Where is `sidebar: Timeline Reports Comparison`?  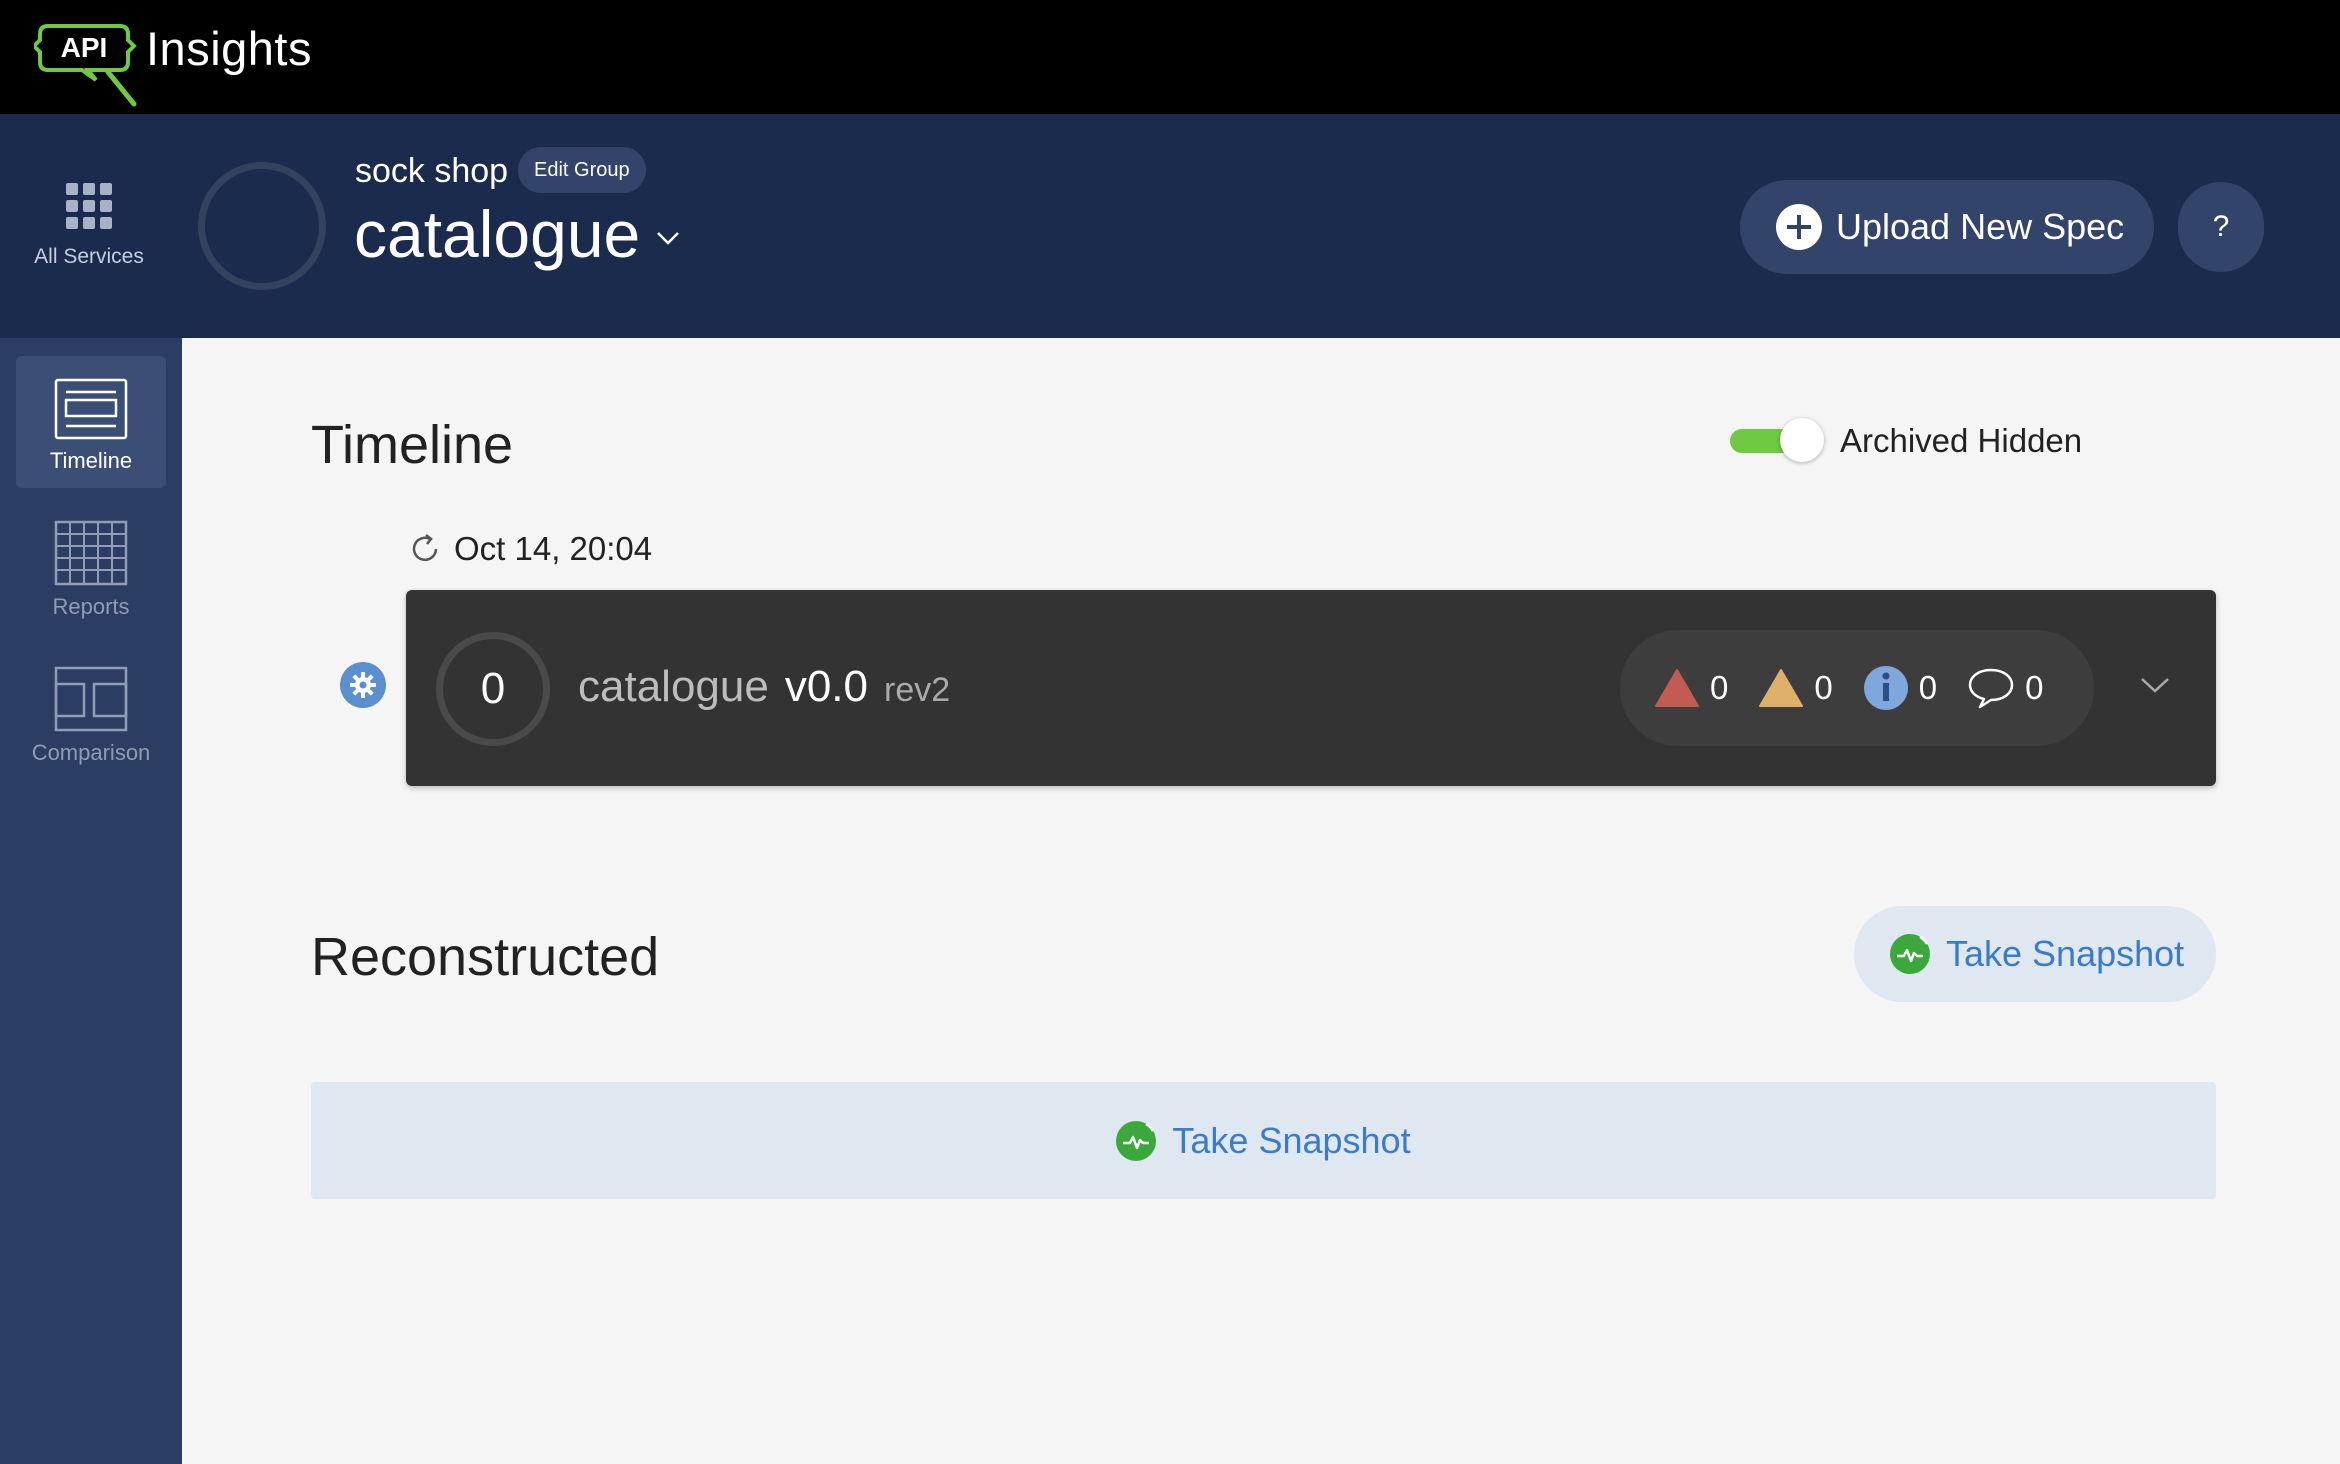
sidebar: Timeline Reports Comparison is located at coordinates (91, 901).